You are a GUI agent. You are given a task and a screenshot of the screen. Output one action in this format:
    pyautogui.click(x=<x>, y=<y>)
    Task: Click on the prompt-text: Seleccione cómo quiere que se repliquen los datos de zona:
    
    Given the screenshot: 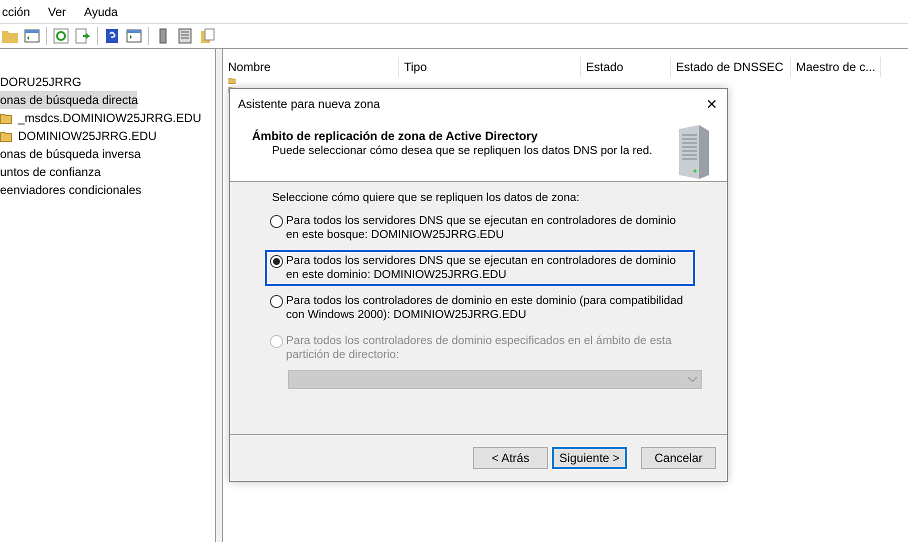 What is the action you would take?
    pyautogui.click(x=426, y=198)
    